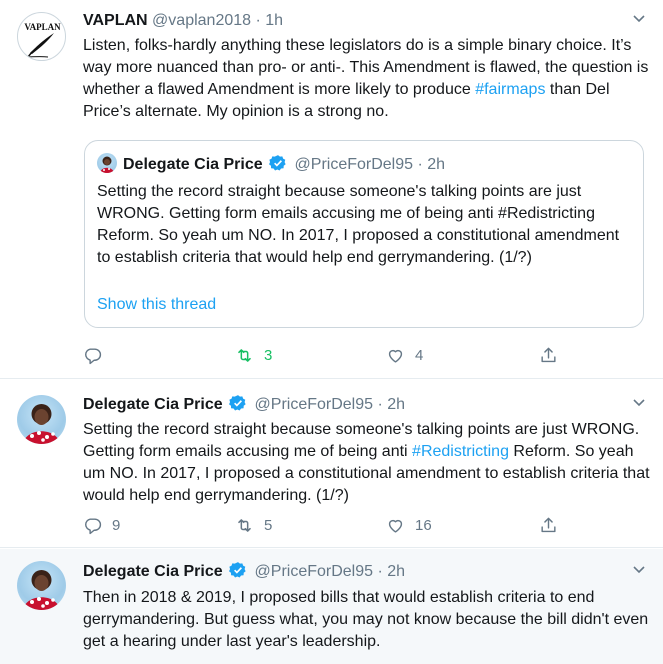  I want to click on tweet-header: VAPLAN @vaplan2018 · 1h, so click(183, 21).